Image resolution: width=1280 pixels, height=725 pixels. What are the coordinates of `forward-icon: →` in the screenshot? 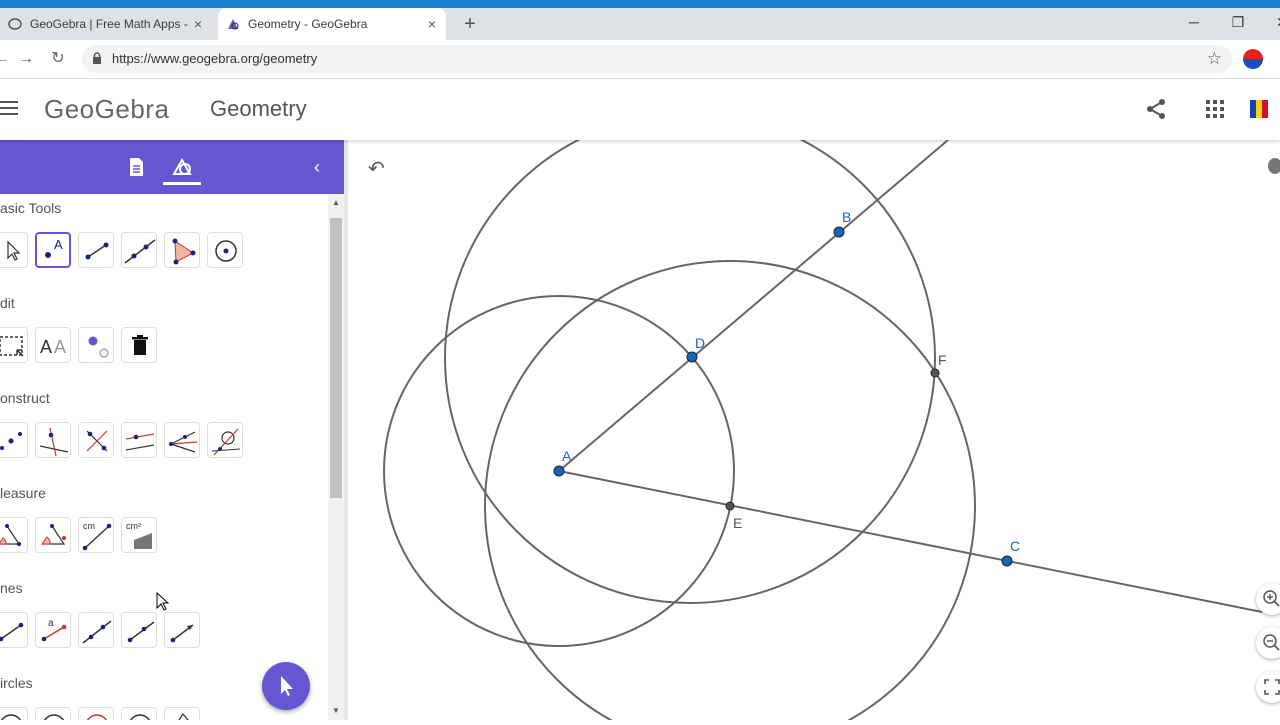 It's located at (26, 59).